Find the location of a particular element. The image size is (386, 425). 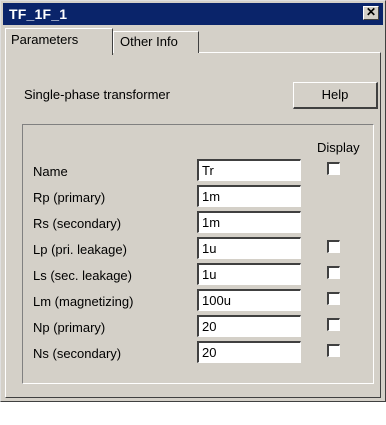

display-checkbox-ls is located at coordinates (333, 272).